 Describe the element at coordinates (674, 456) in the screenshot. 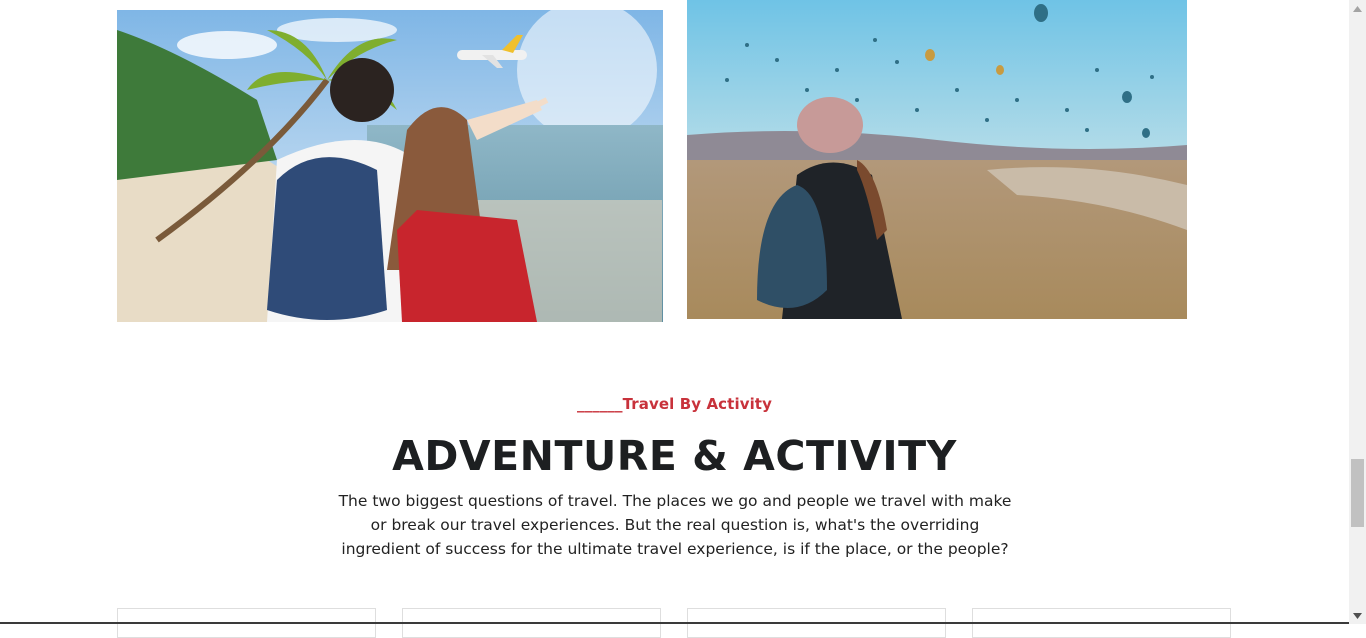

I see `section-title: ADVENTURE & ACTIVITY` at that location.